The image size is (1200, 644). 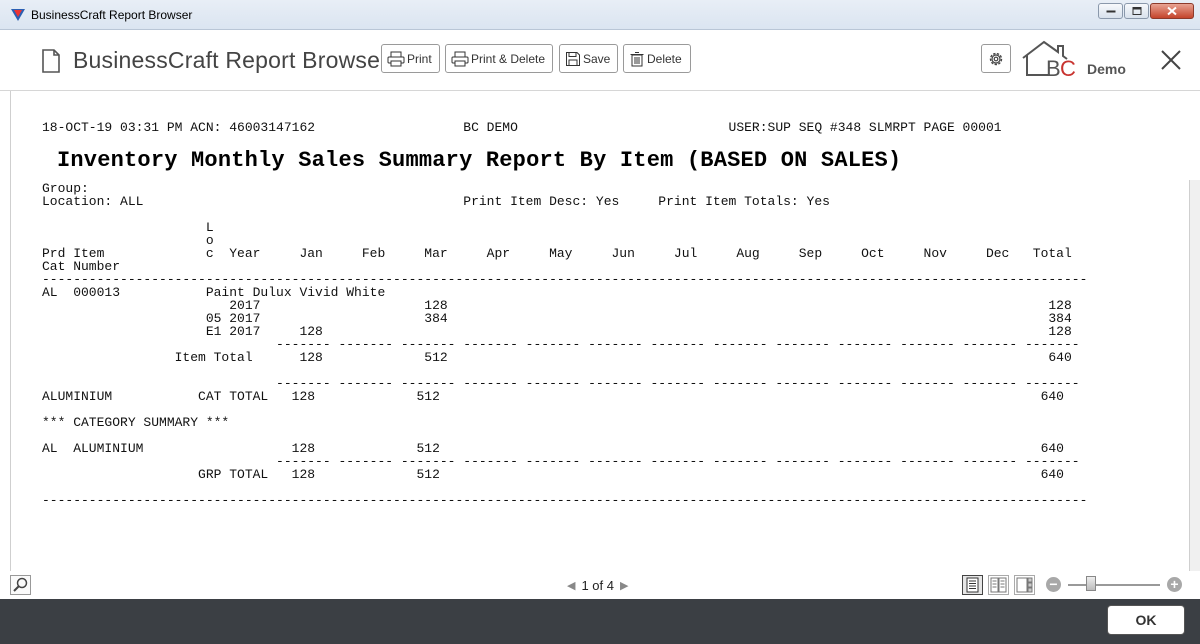 I want to click on minimize-icon, so click(x=1110, y=11).